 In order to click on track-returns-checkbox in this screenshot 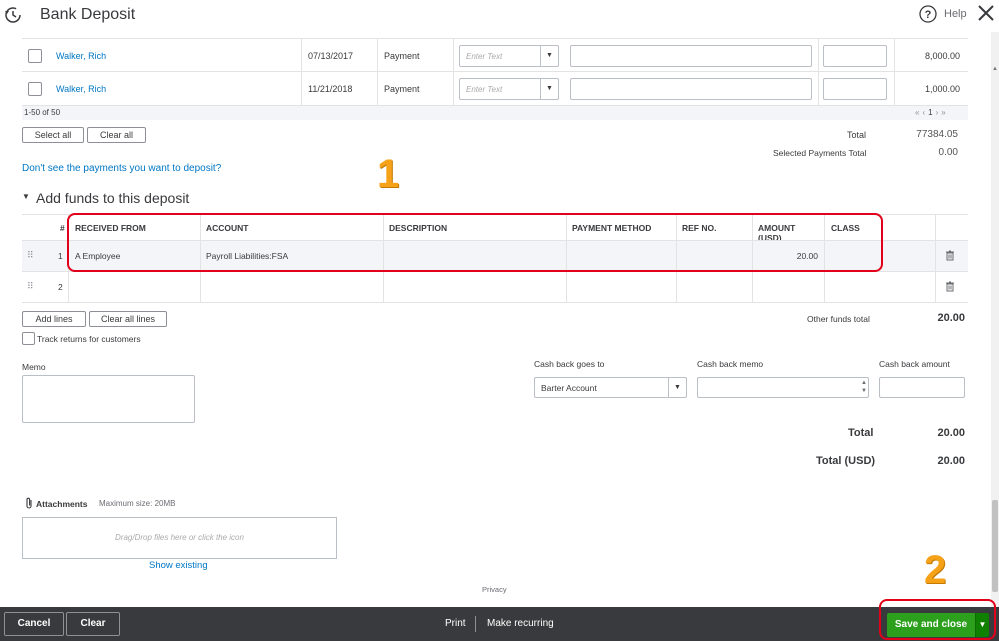, I will do `click(28, 338)`.